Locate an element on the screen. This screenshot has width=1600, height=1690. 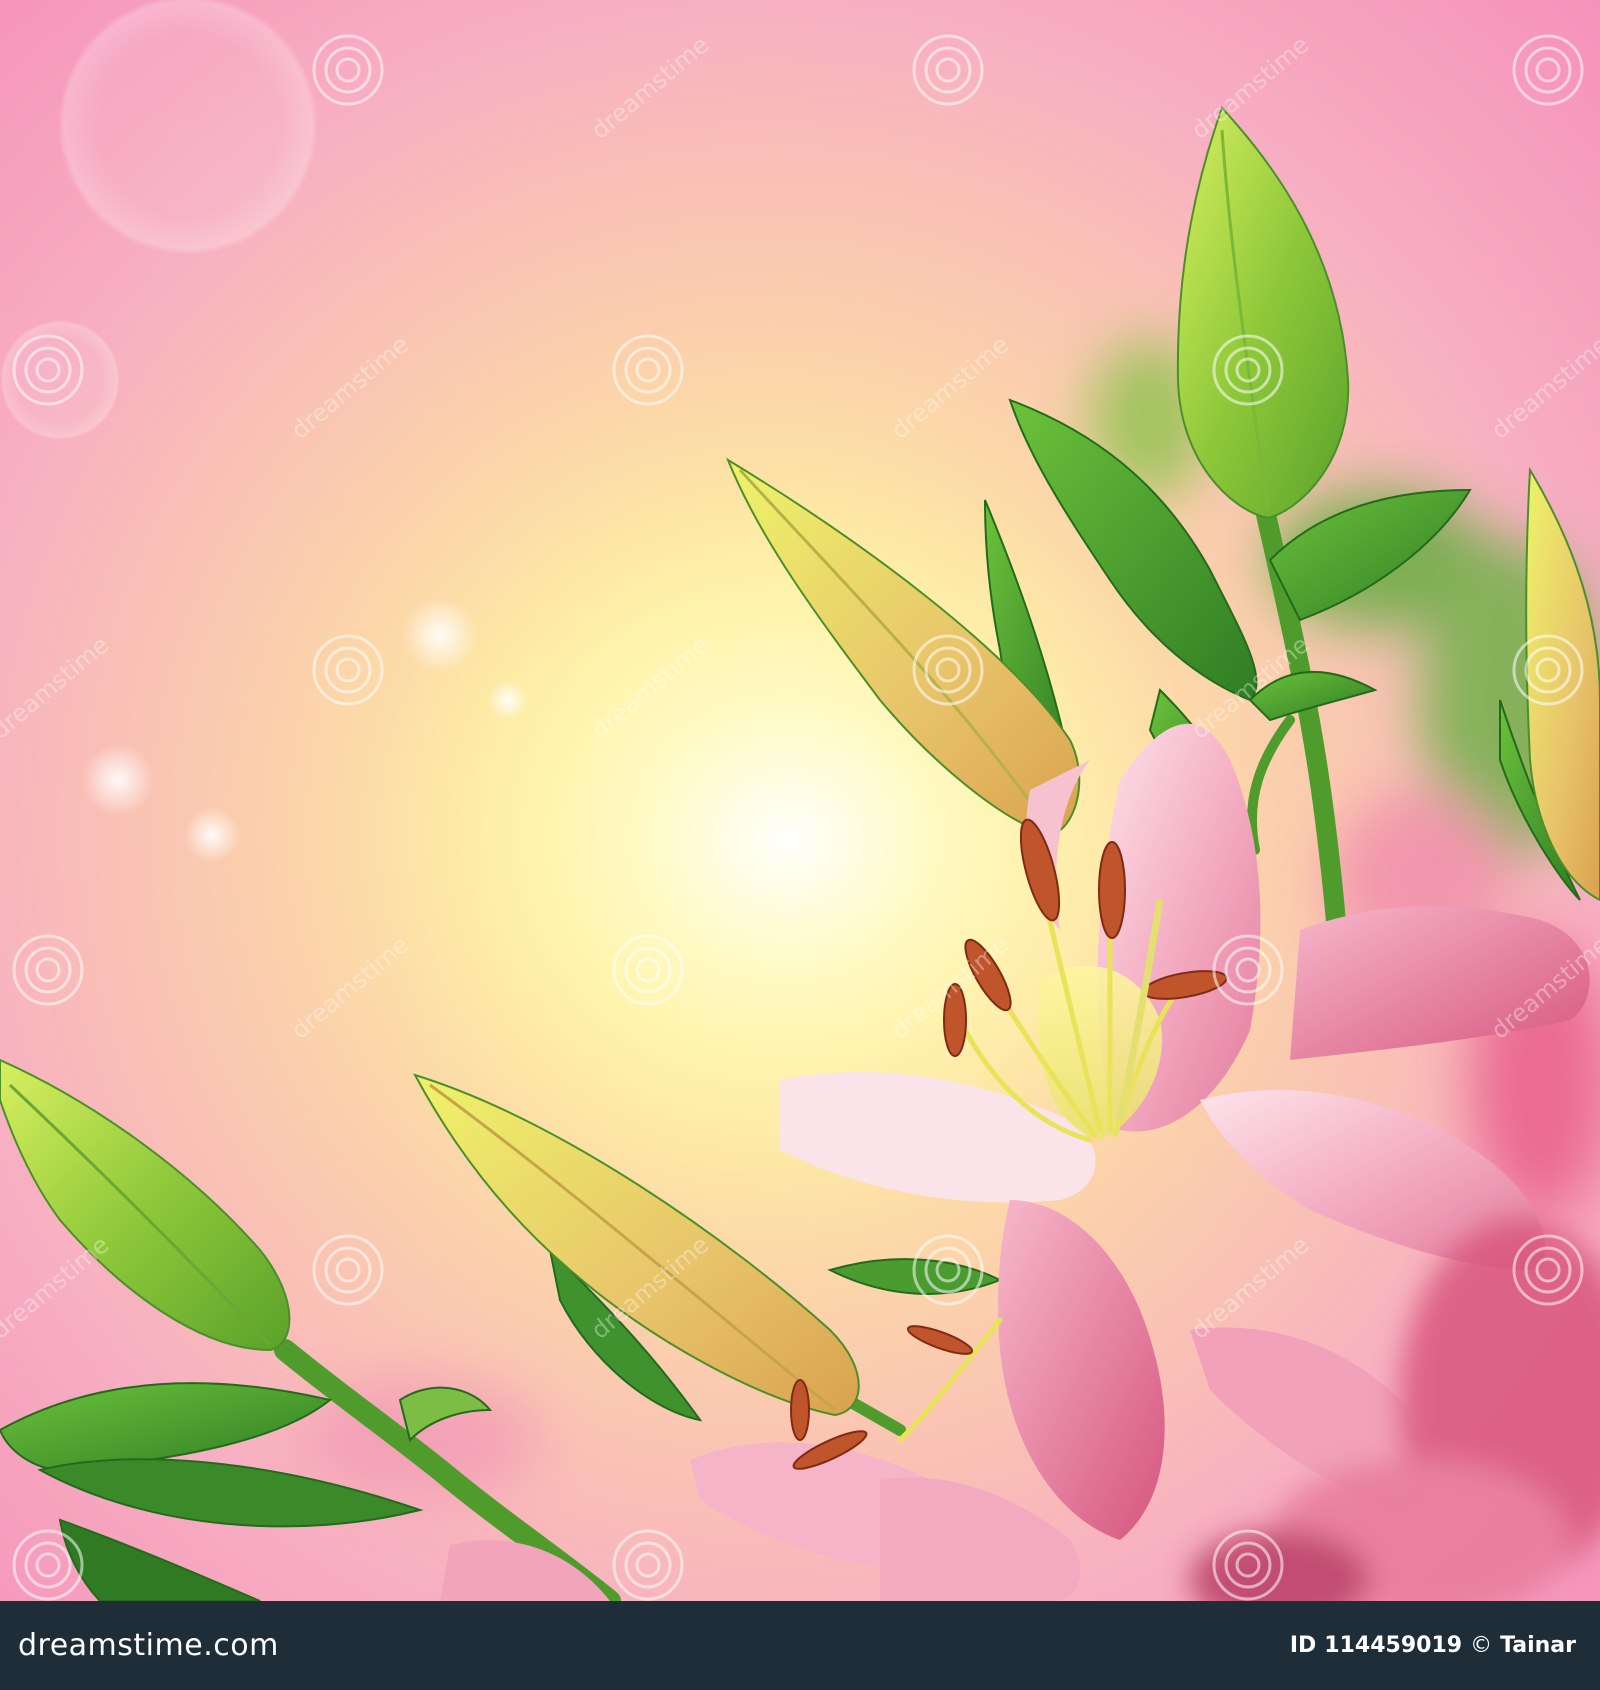
image-credit: ID 114459019 © Tainar is located at coordinates (1433, 1645).